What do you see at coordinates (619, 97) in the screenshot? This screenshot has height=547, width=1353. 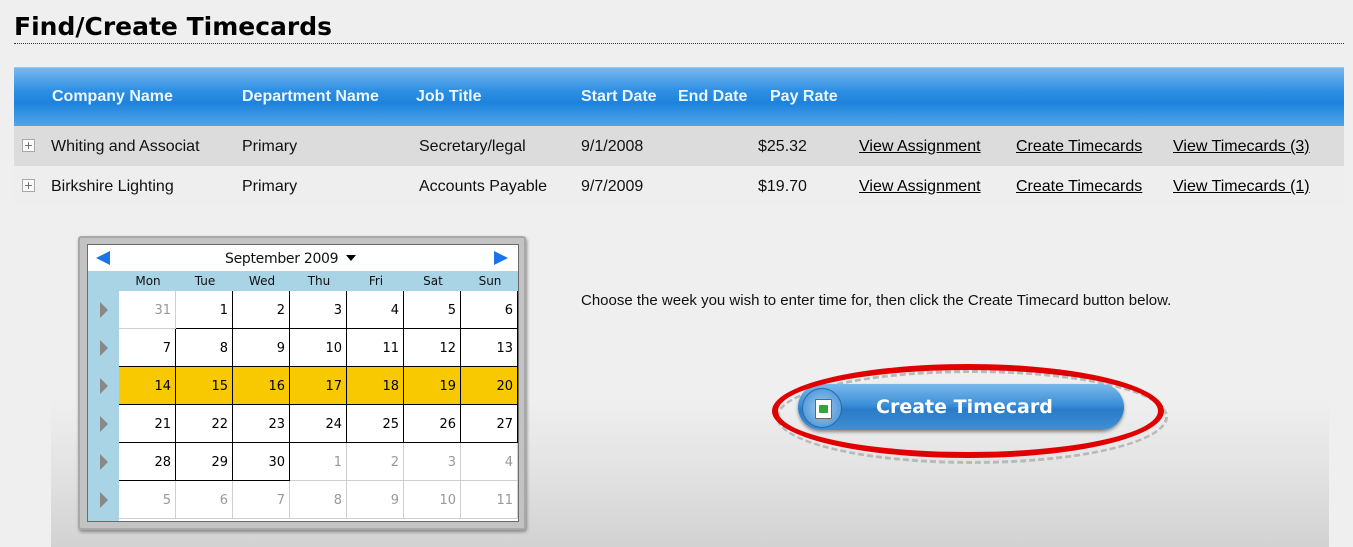 I see `col-start-date: Start Date` at bounding box center [619, 97].